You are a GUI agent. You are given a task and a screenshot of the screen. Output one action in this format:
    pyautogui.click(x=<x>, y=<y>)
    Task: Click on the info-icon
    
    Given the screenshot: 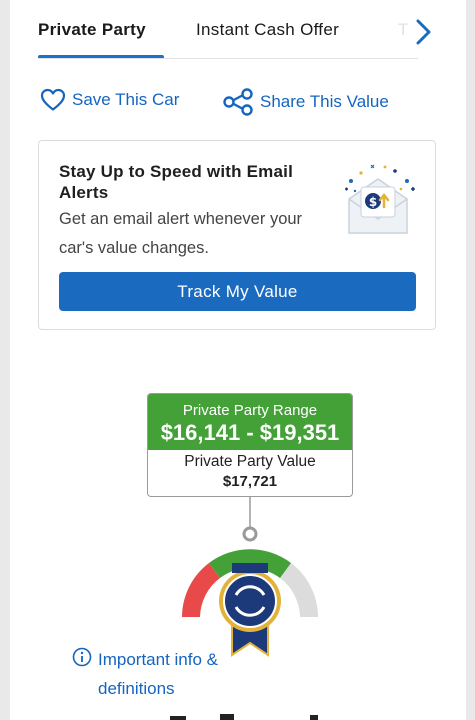 What is the action you would take?
    pyautogui.click(x=82, y=657)
    